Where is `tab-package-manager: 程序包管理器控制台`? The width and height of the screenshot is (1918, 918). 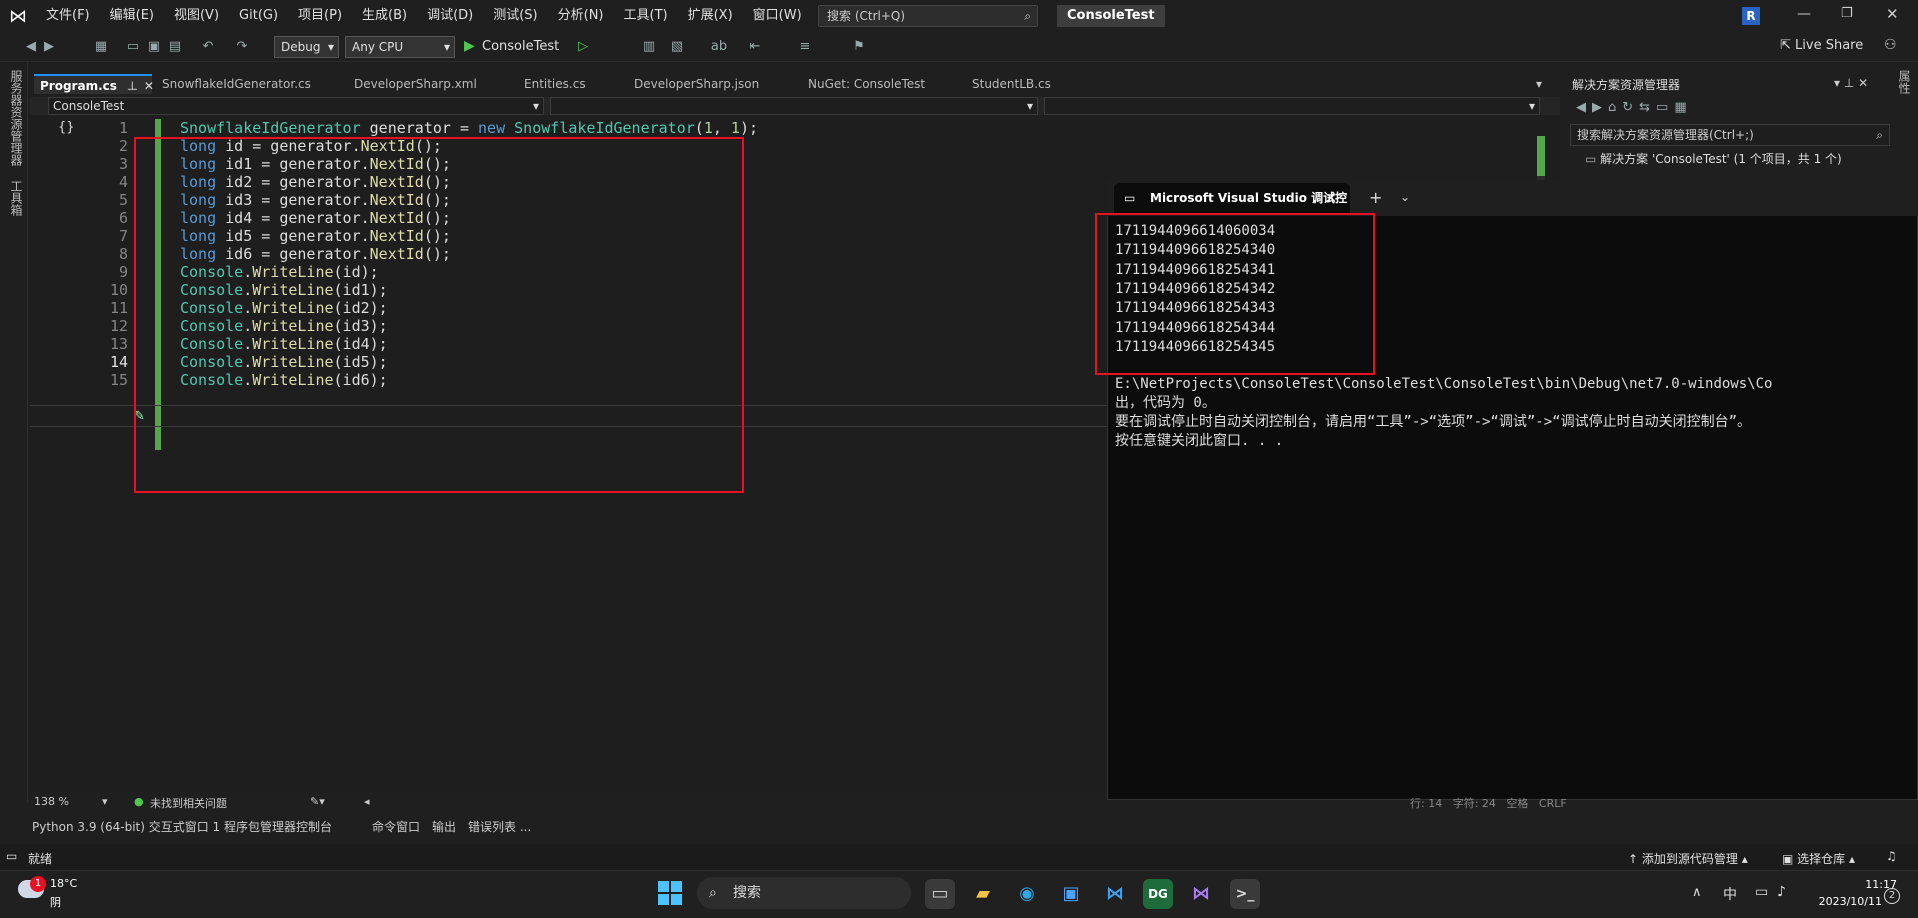 tab-package-manager: 程序包管理器控制台 is located at coordinates (278, 826).